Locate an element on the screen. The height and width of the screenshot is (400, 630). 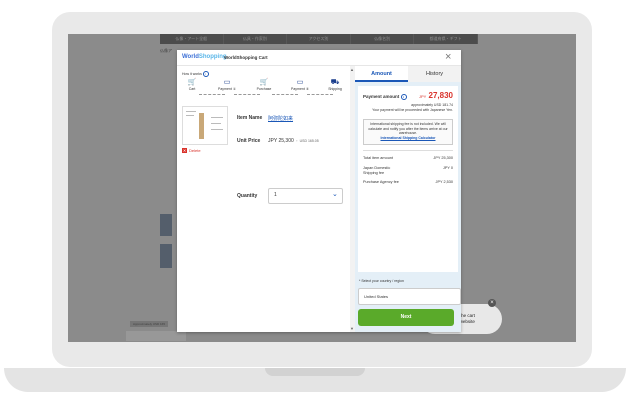
truck-icon: ⛟ is located at coordinates (335, 82).